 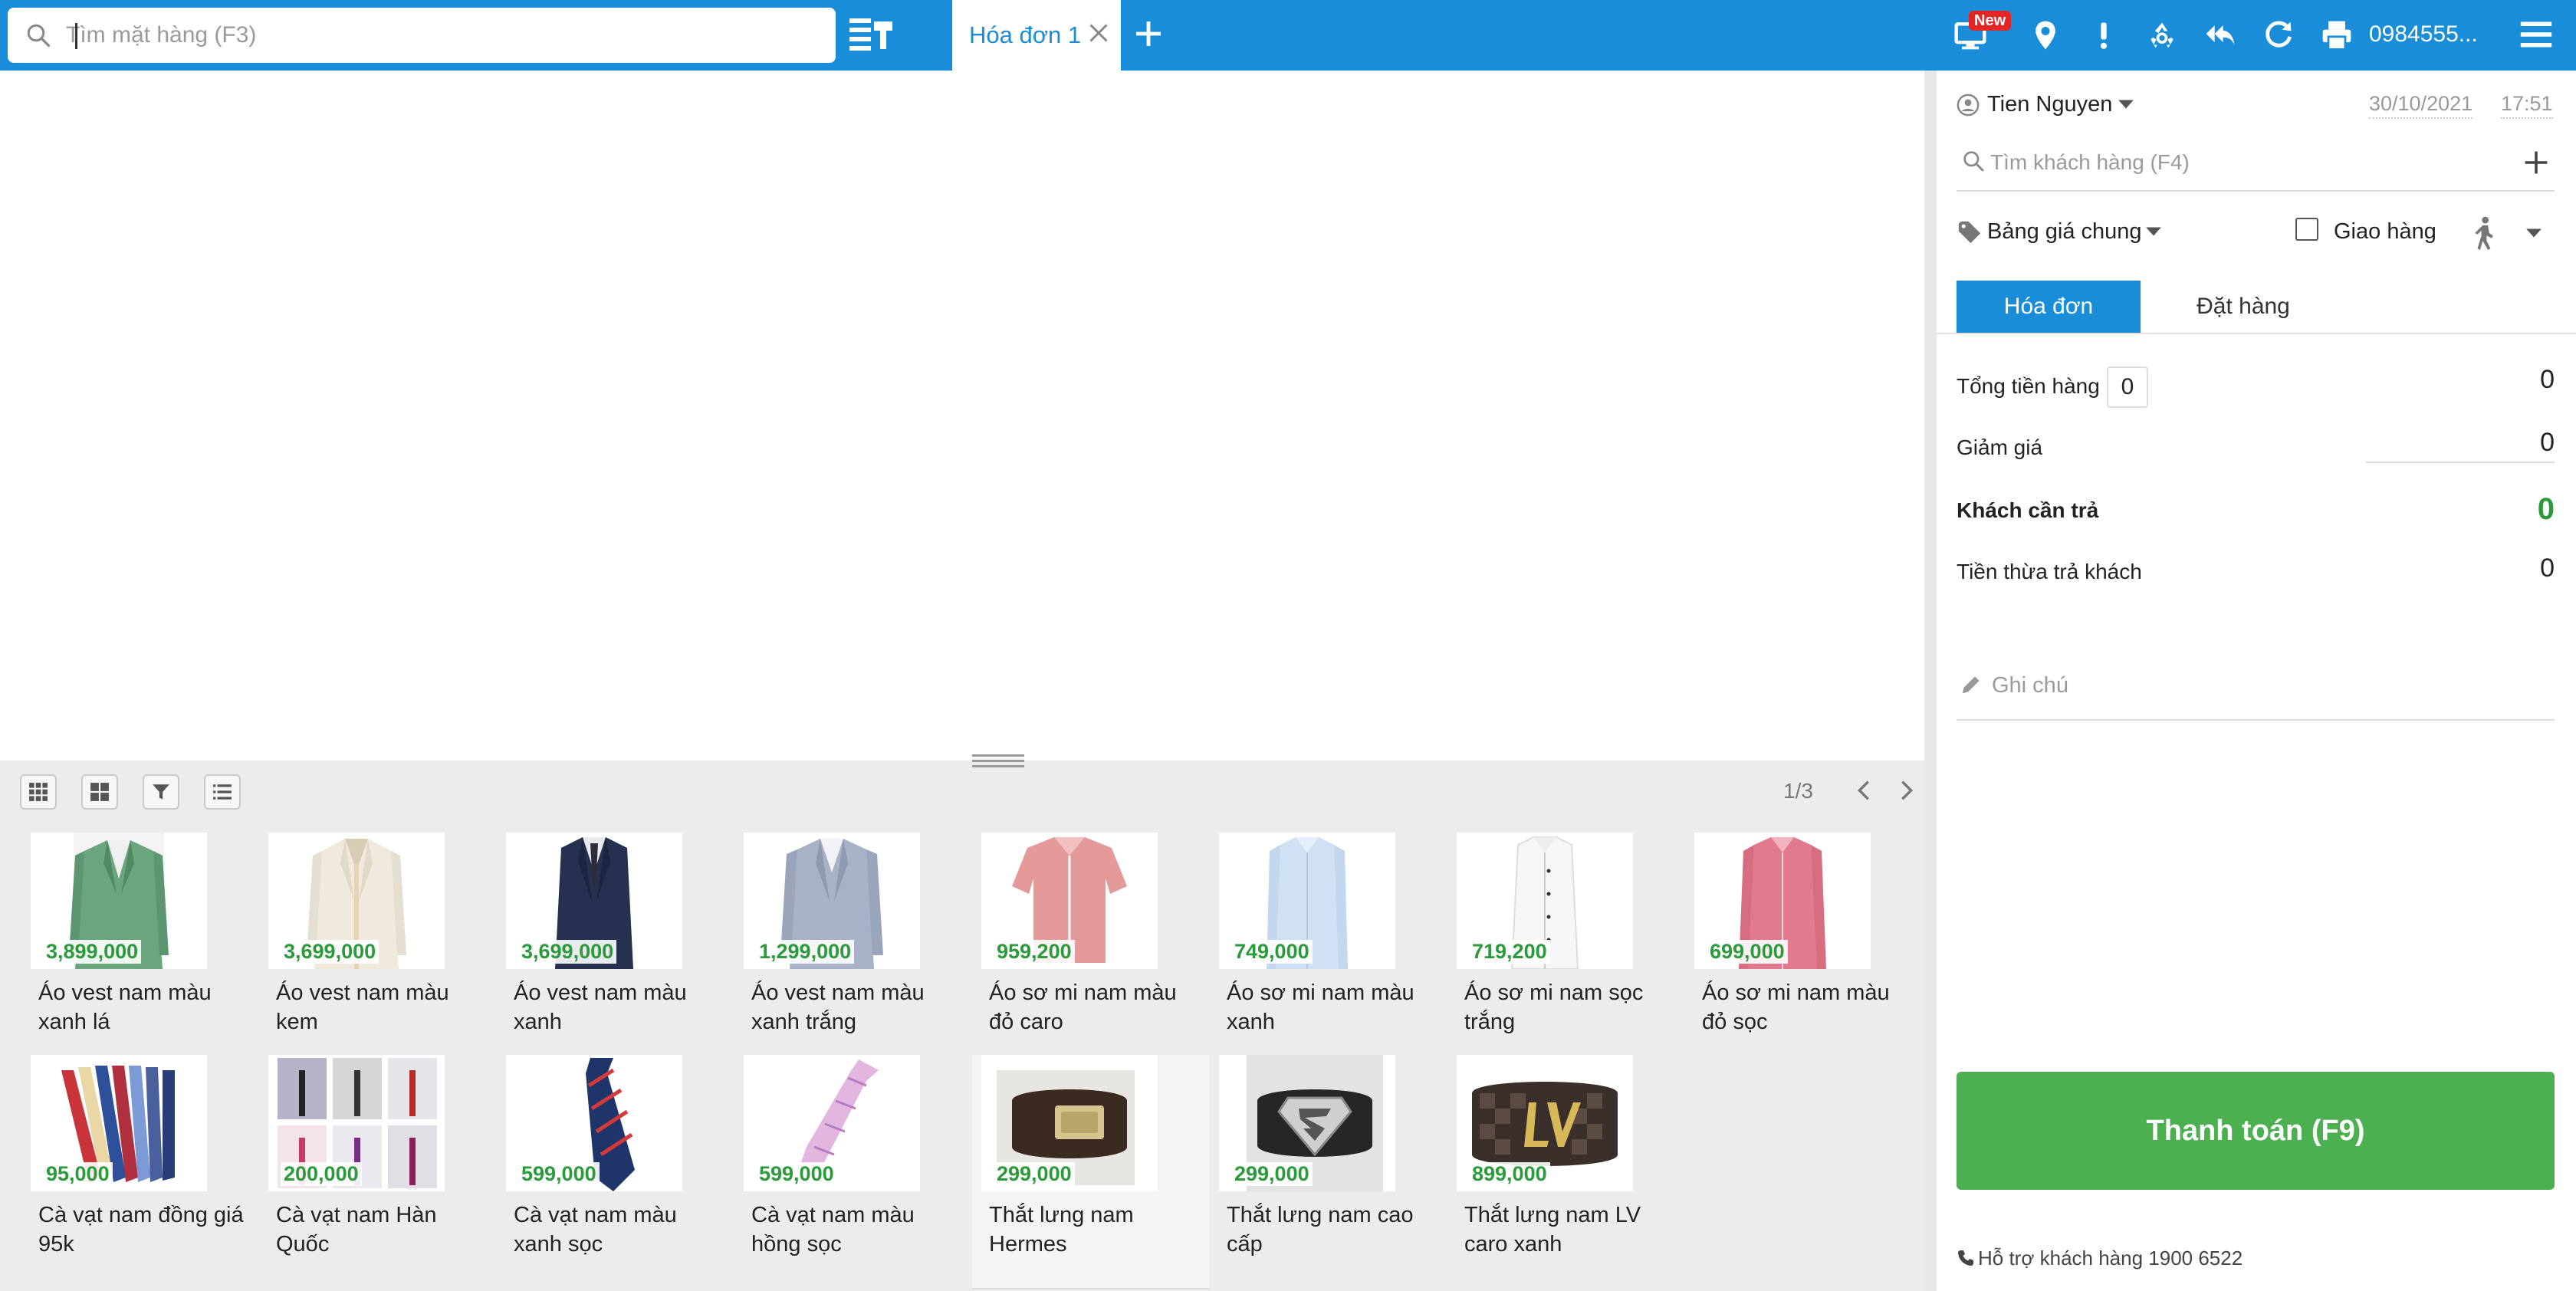 I want to click on text-cursor, so click(x=76, y=36).